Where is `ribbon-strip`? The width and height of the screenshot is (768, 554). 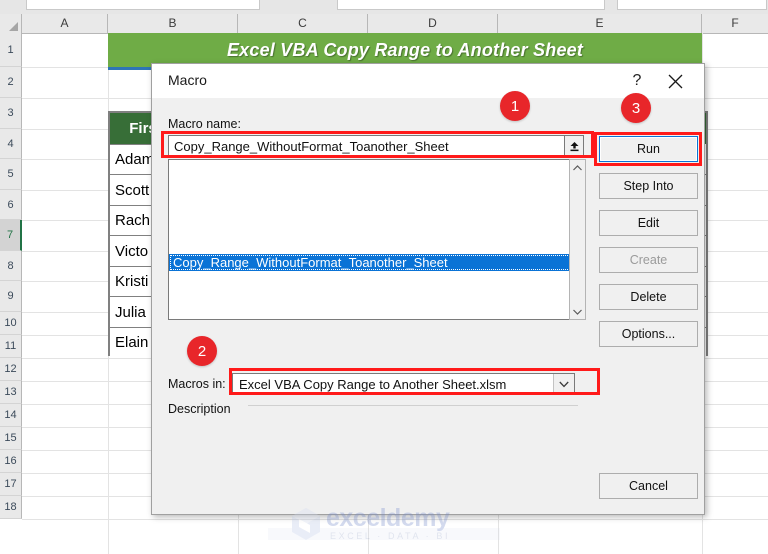 ribbon-strip is located at coordinates (384, 7).